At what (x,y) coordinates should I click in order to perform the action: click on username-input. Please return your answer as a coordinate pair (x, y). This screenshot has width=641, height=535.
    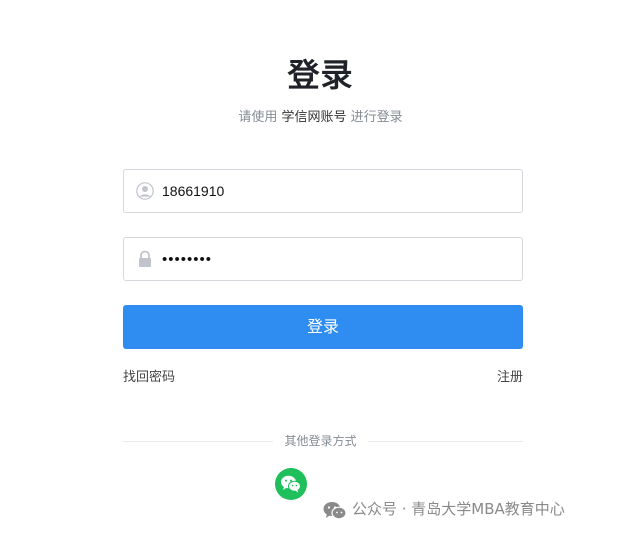
    Looking at the image, I should click on (332, 191).